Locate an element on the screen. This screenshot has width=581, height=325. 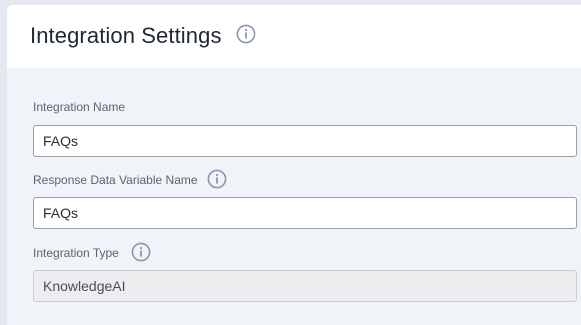
integration-type-info-icon is located at coordinates (141, 252).